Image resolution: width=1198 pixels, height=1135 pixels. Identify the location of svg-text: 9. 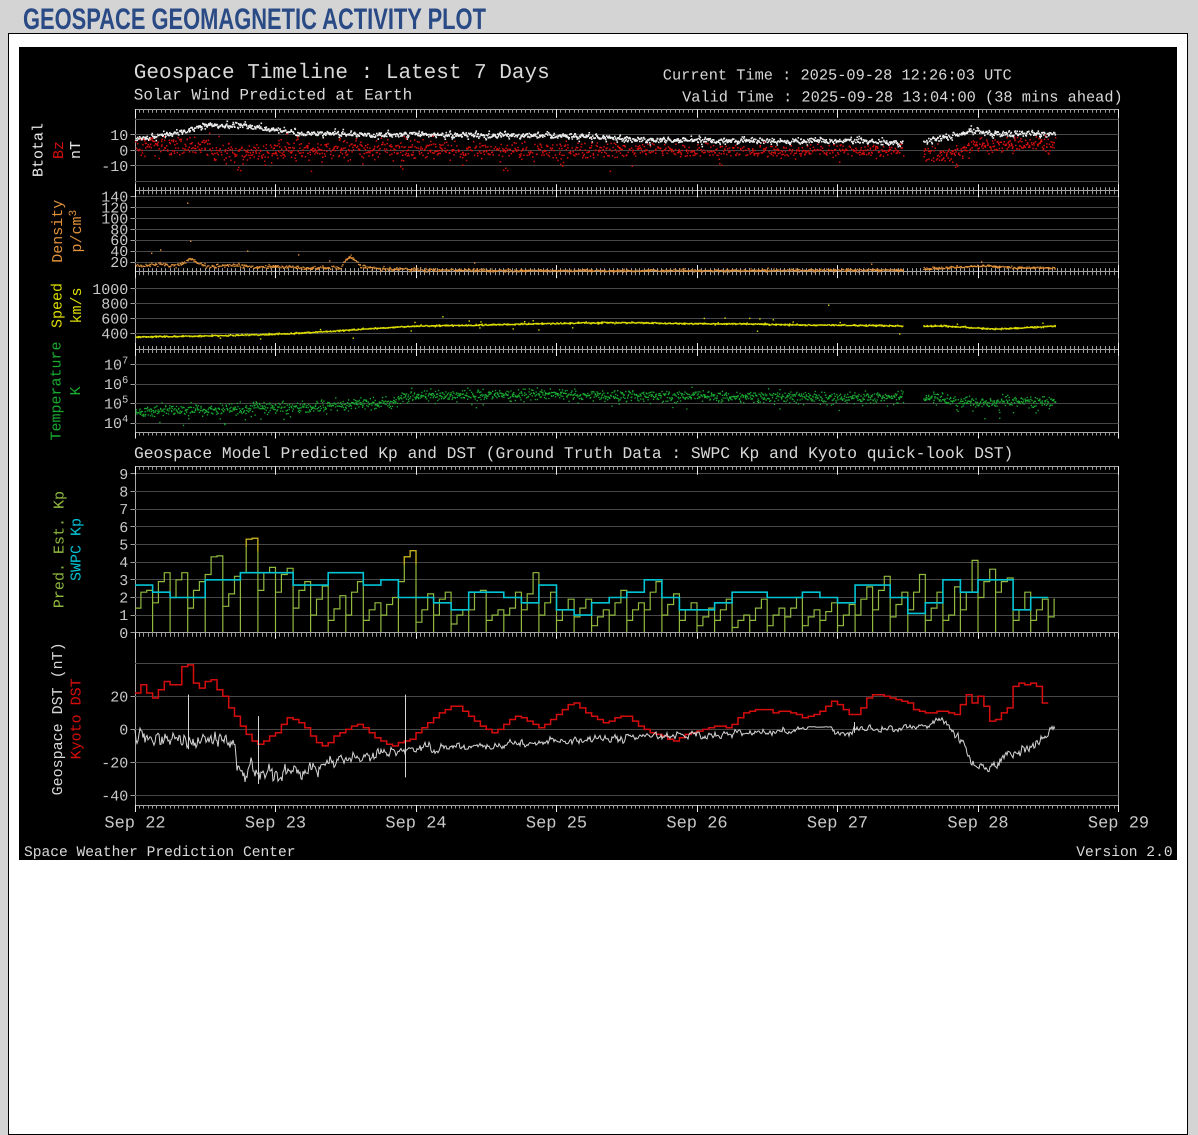
(123, 475).